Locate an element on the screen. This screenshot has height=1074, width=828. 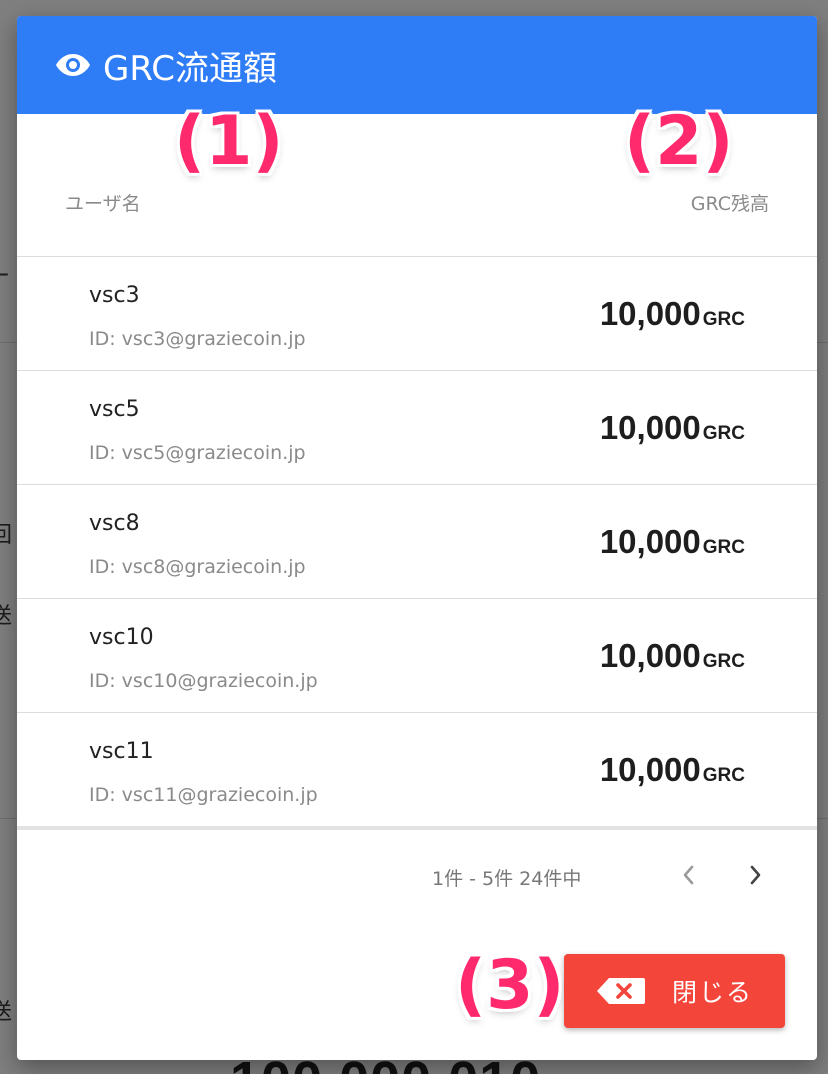
table-row: vsc8 ID: vsc8@graziecoin.jp 10,000 GRC is located at coordinates (417, 542).